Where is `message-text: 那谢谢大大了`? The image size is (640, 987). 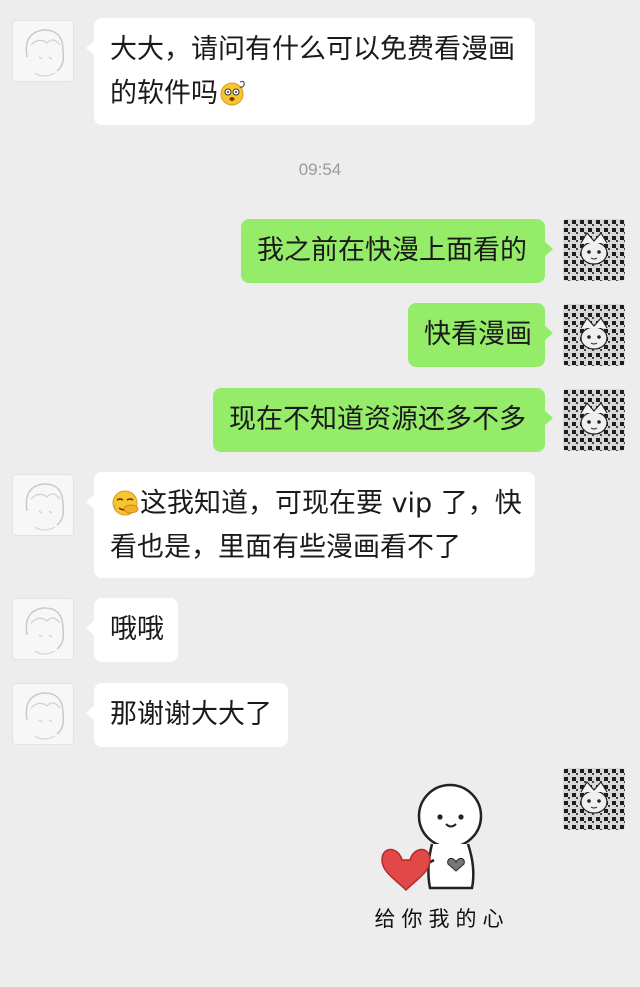
message-text: 那谢谢大大了 is located at coordinates (191, 714).